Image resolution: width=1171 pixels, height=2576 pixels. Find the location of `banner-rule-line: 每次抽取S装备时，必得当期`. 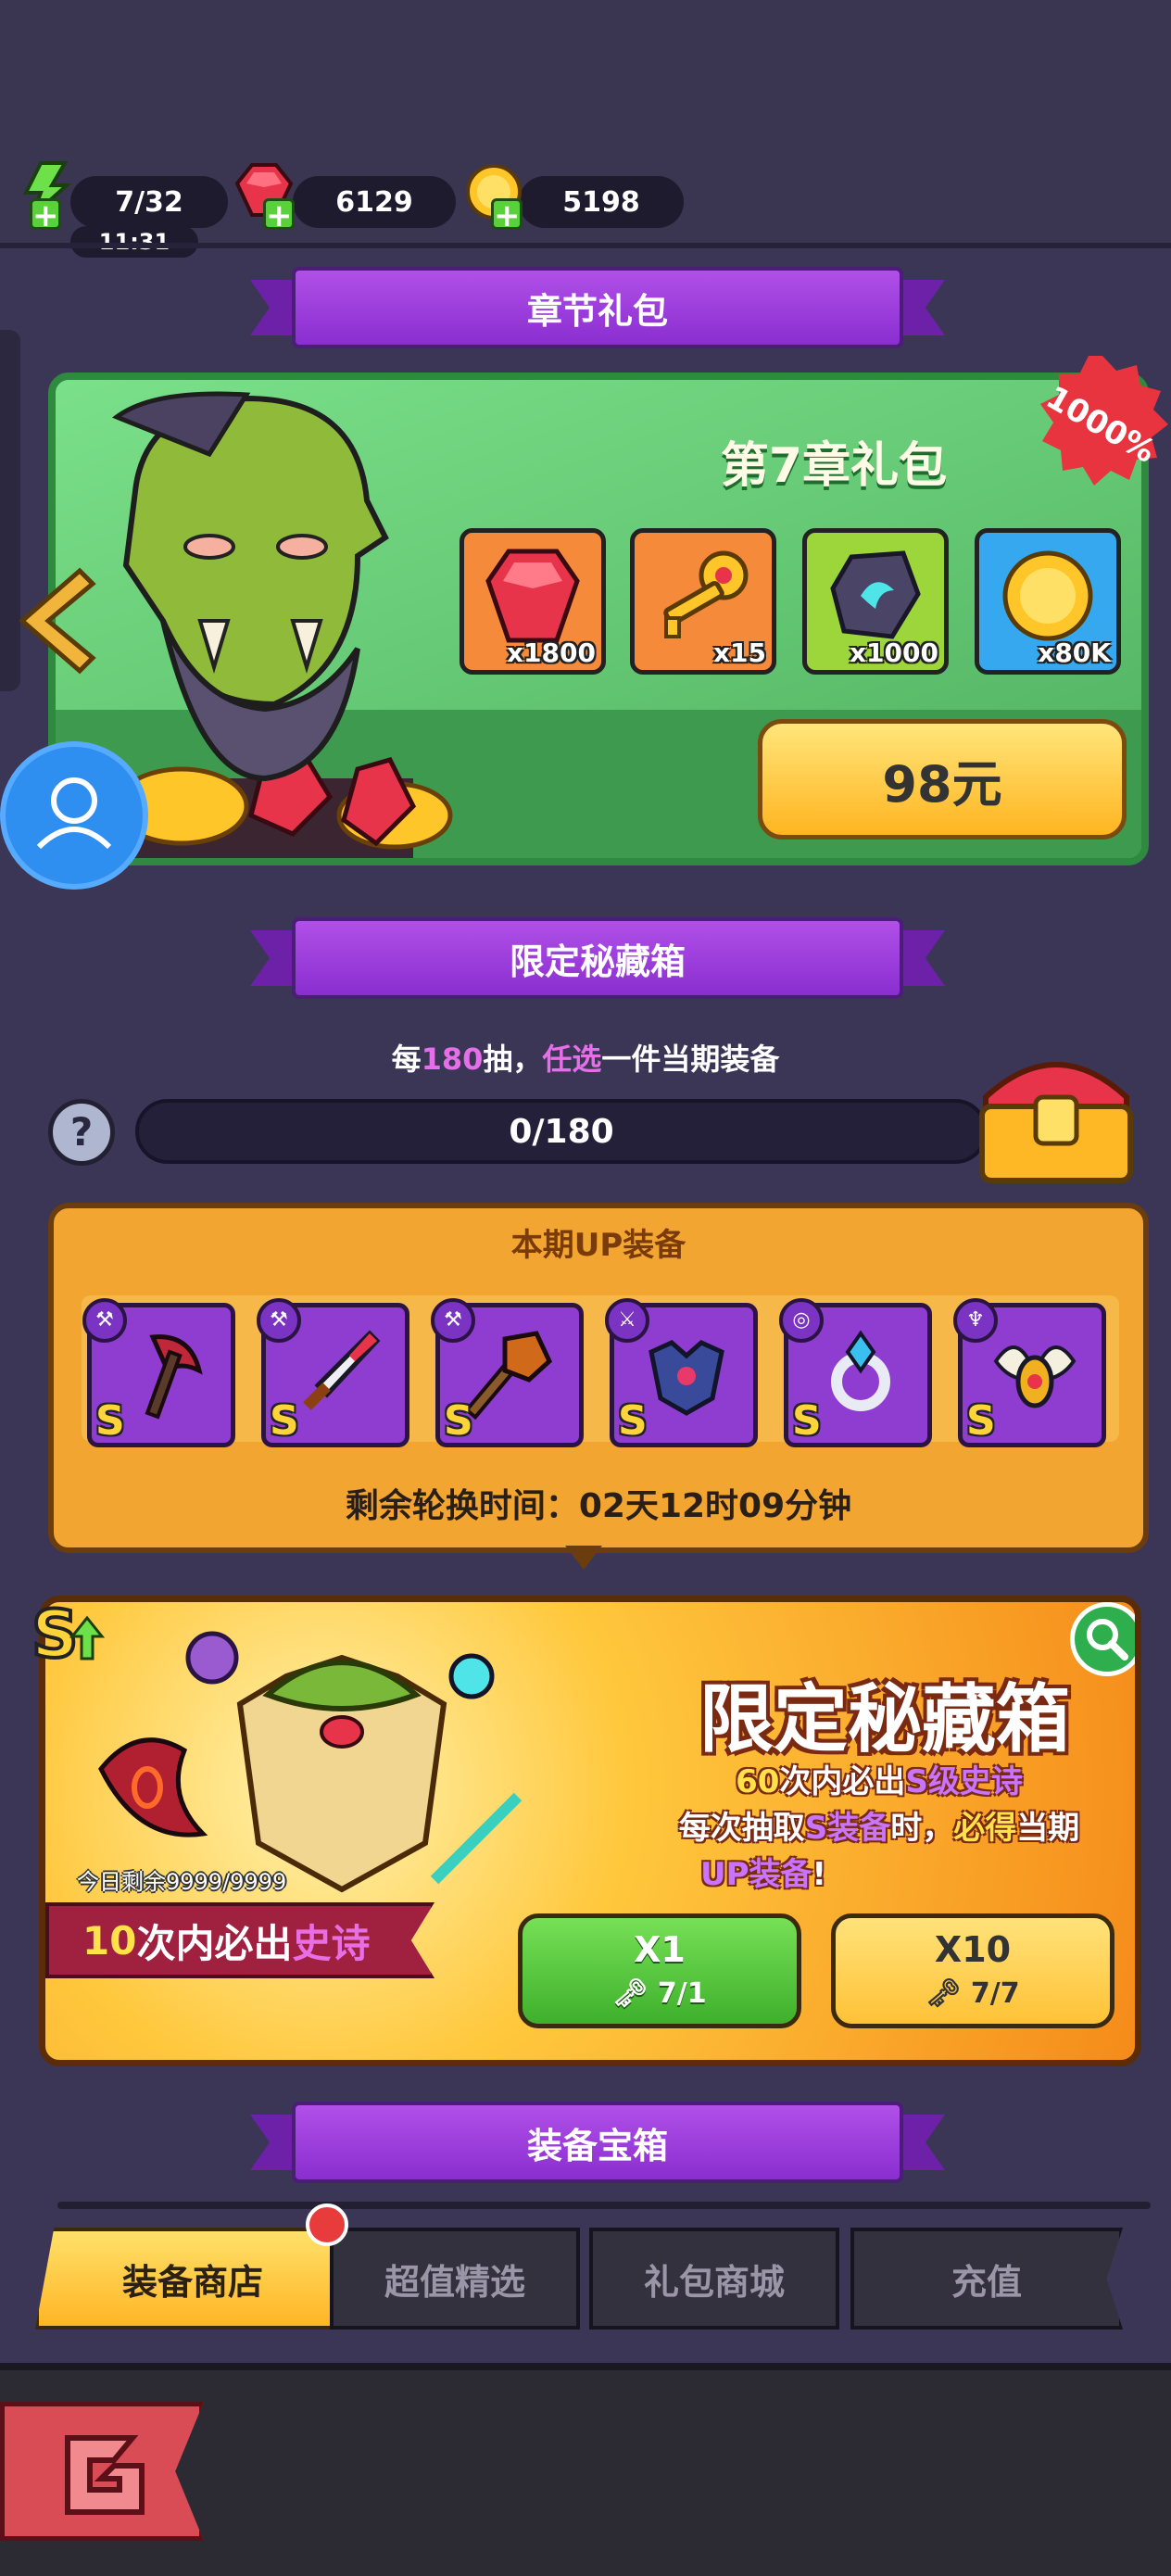

banner-rule-line: 每次抽取S装备时，必得当期 is located at coordinates (873, 1825).